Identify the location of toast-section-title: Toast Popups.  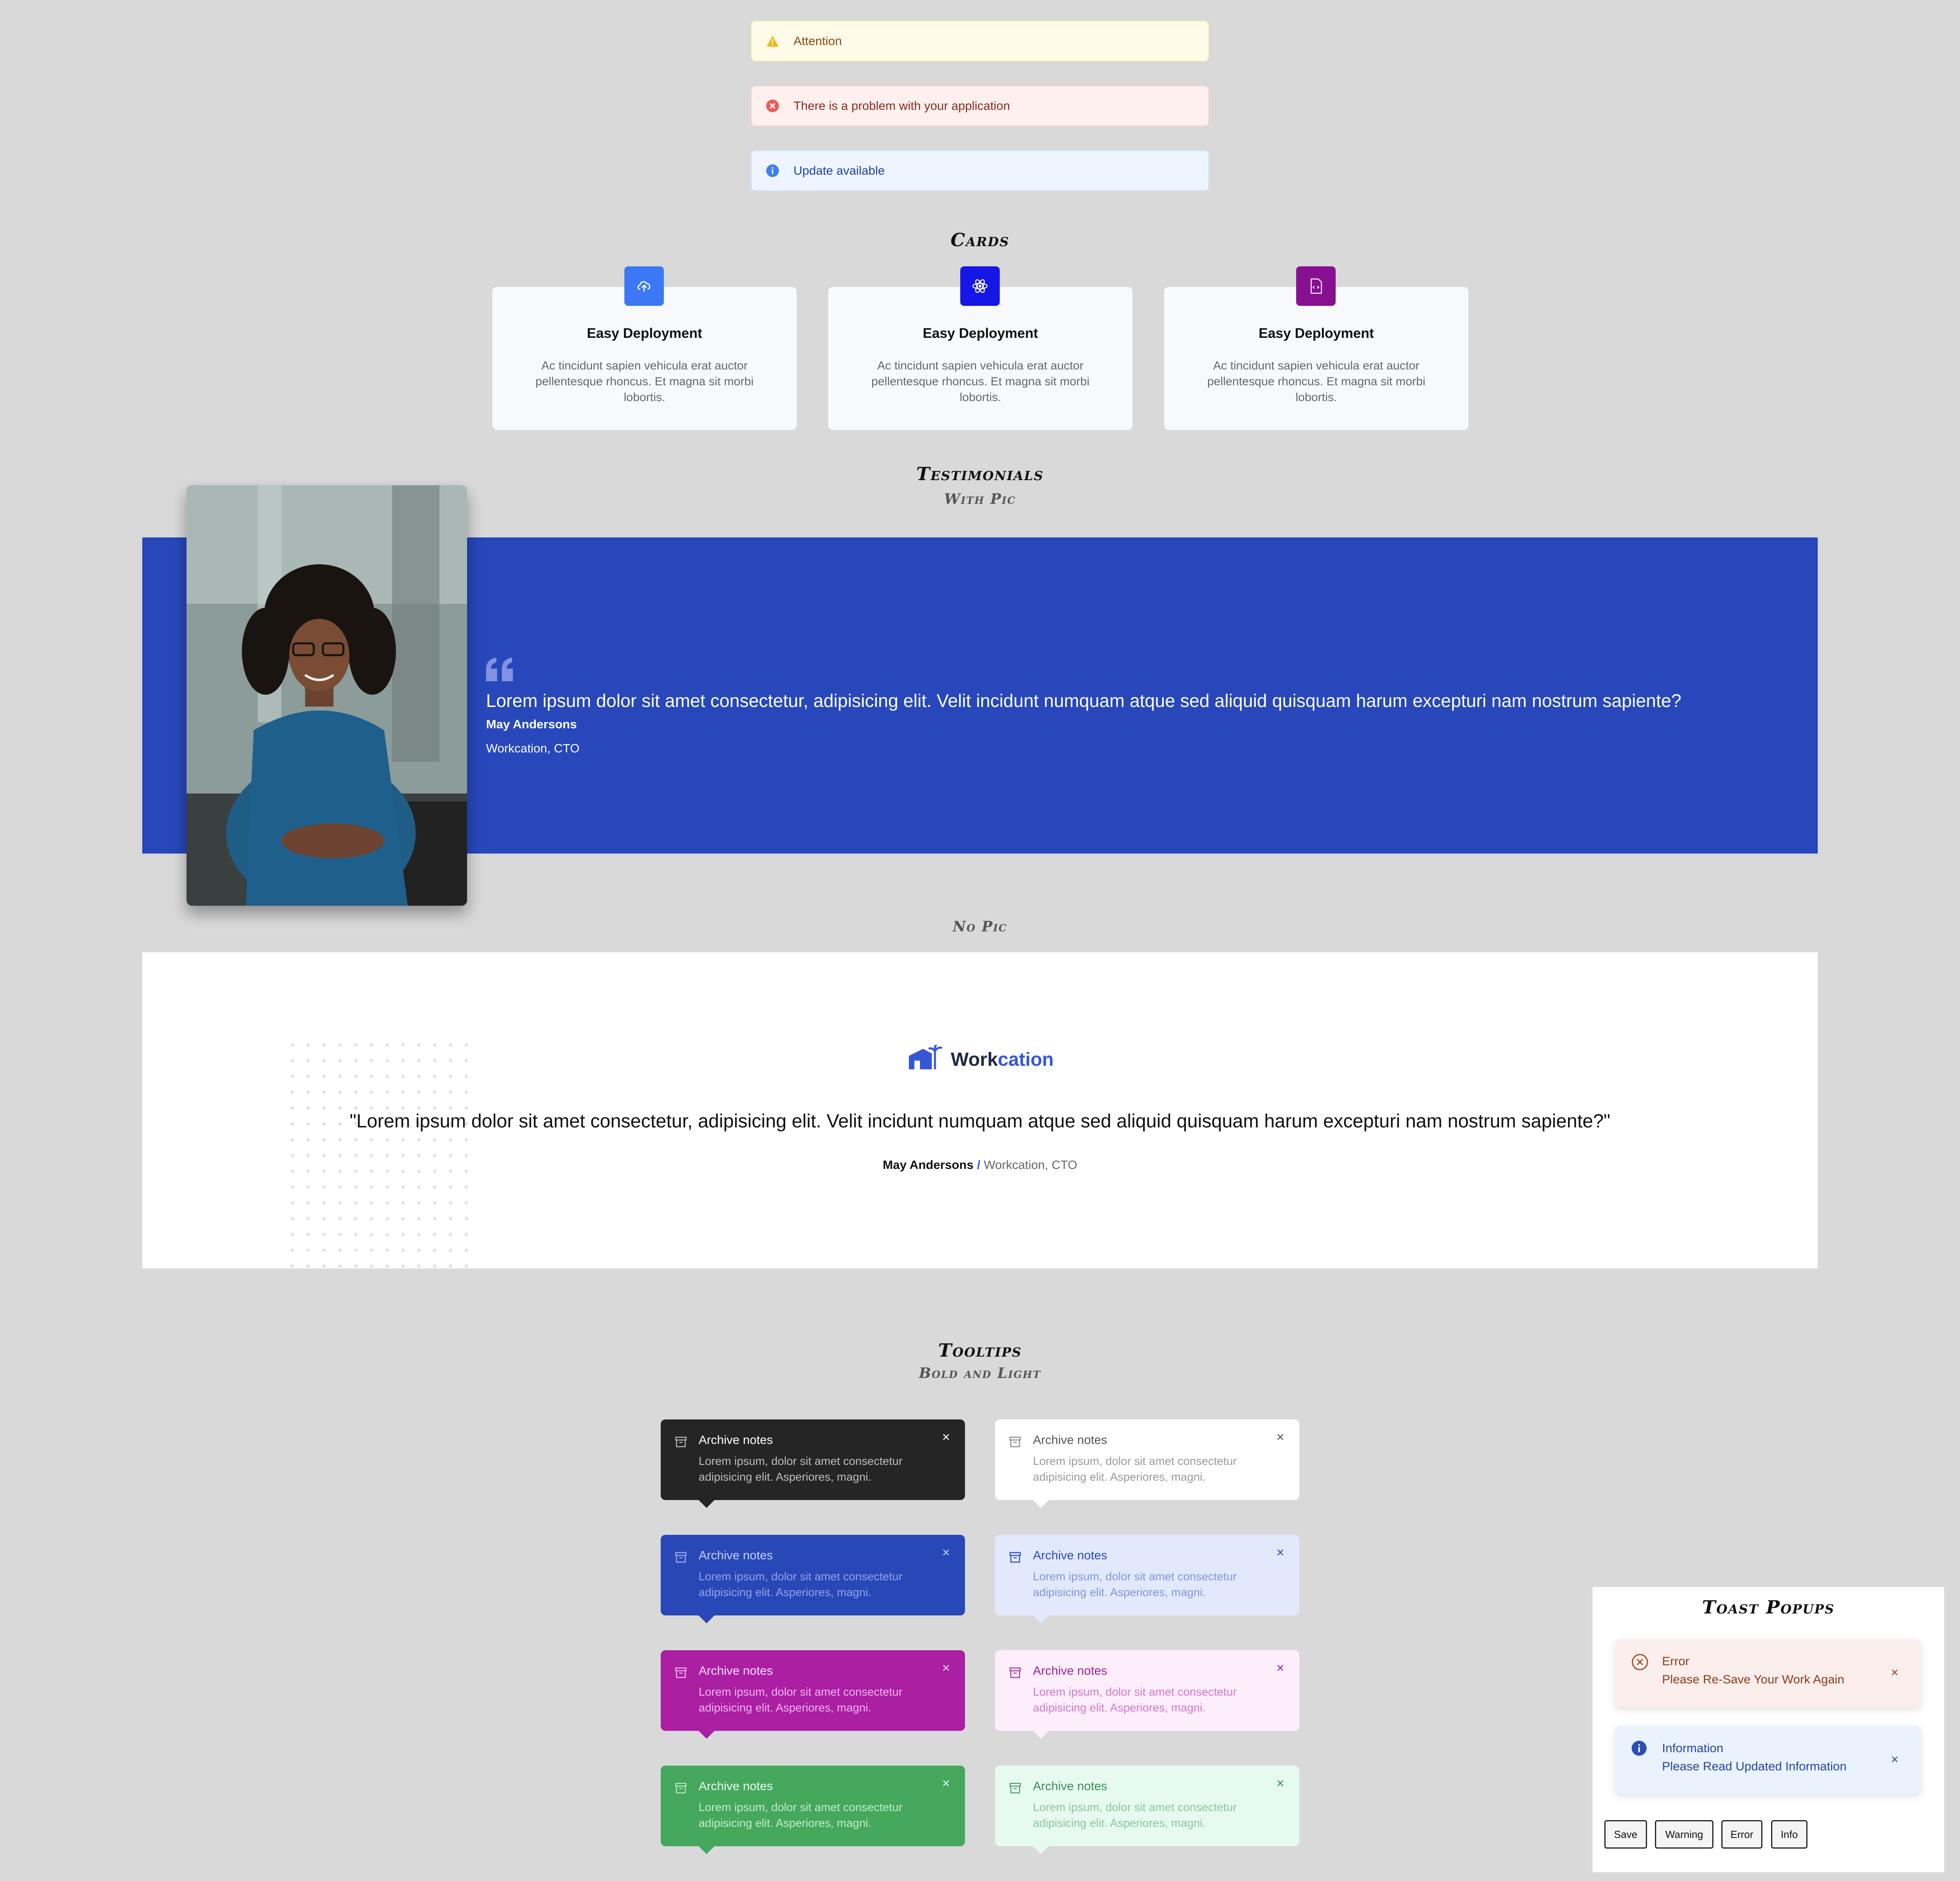
(1769, 1607).